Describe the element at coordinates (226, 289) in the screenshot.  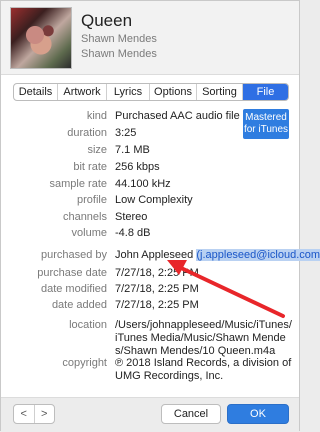
I see `annotation-arrow` at that location.